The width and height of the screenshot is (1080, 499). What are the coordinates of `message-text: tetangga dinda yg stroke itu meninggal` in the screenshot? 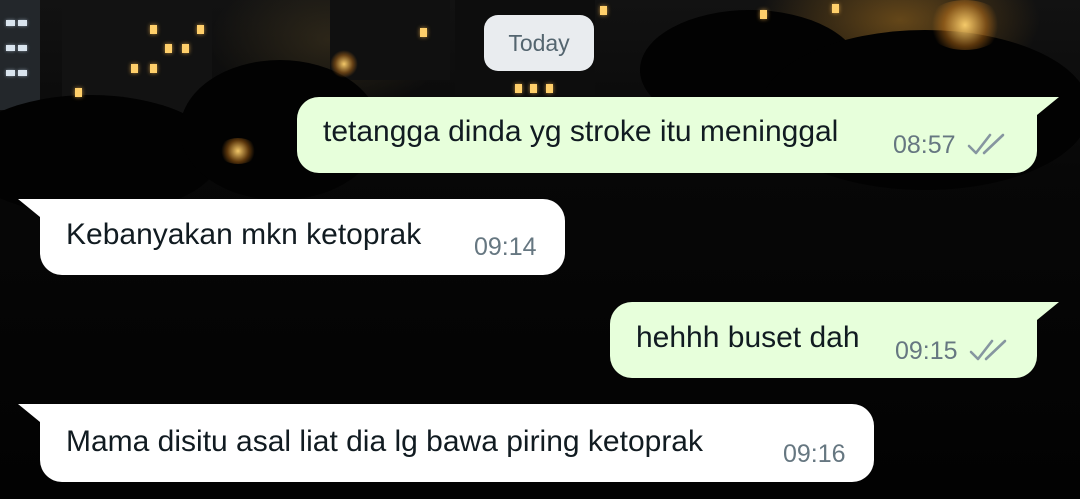 It's located at (581, 131).